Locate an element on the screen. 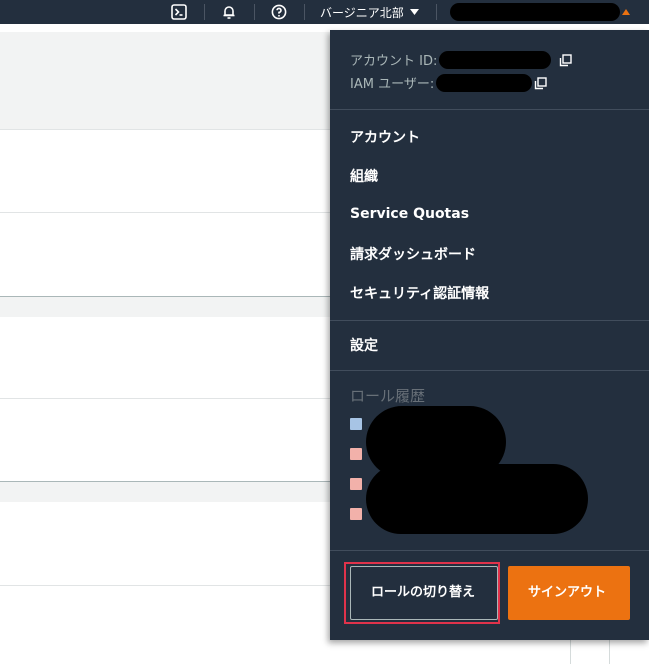 The height and width of the screenshot is (664, 649). switch-role-button: ロールの切り替え is located at coordinates (424, 593).